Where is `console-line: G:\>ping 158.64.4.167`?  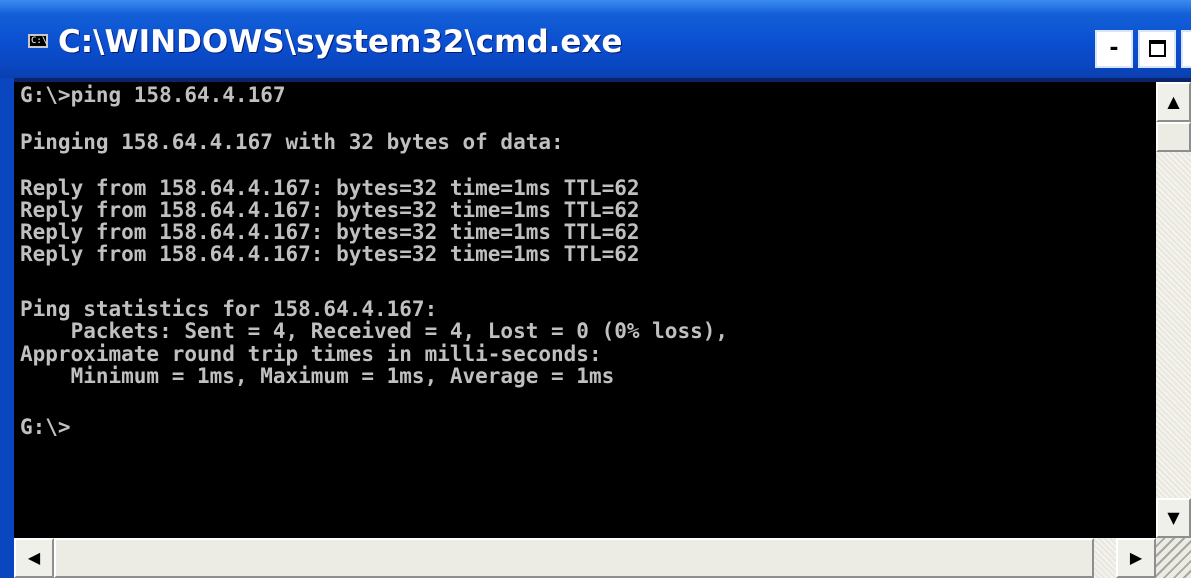 console-line: G:\>ping 158.64.4.167 is located at coordinates (153, 95).